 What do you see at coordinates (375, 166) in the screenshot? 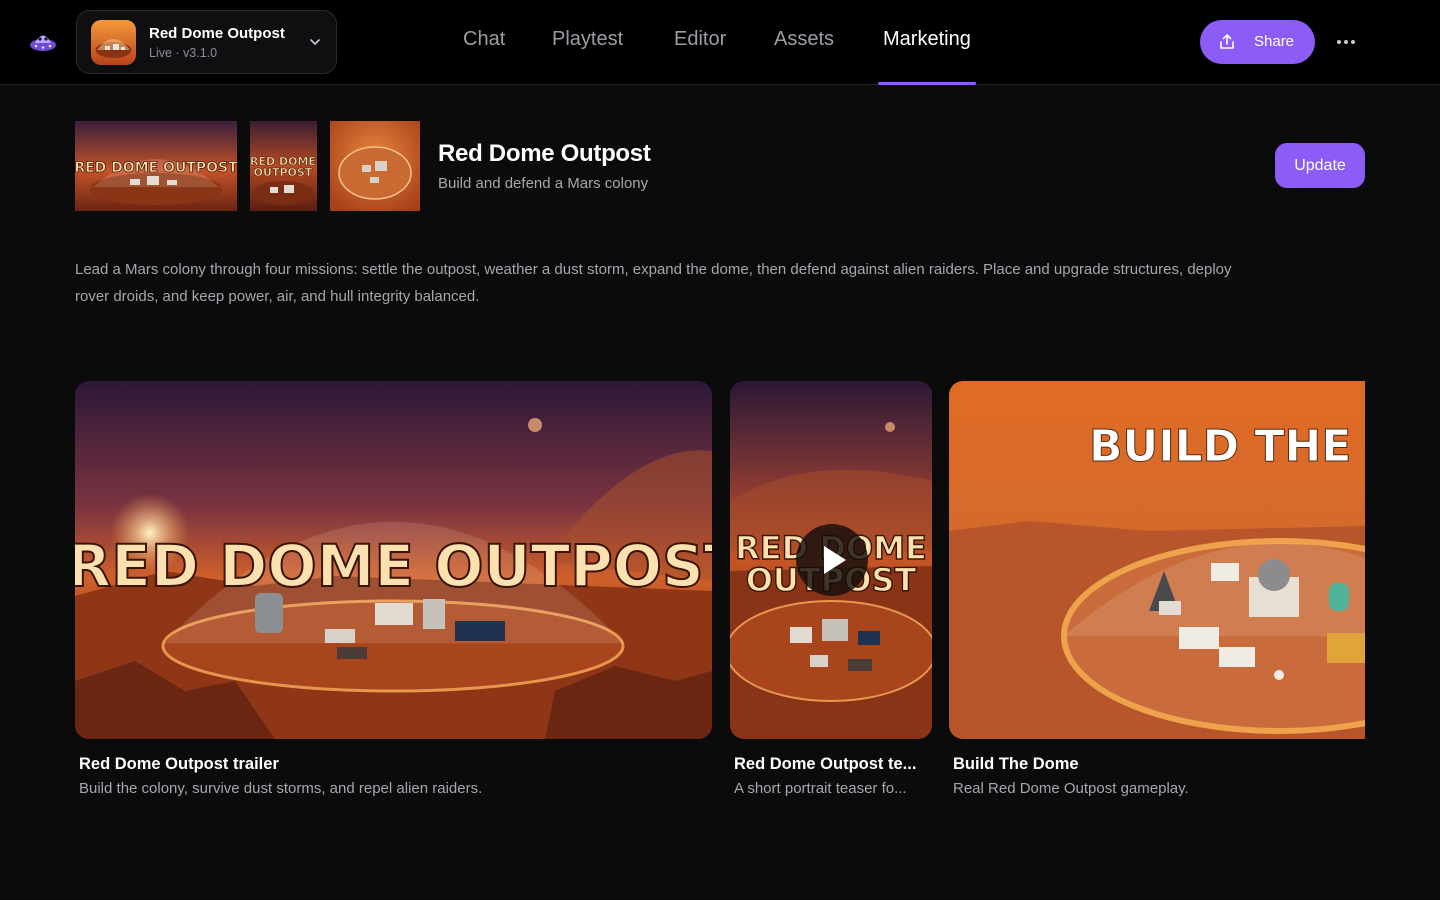
I see `thumbnail-square` at bounding box center [375, 166].